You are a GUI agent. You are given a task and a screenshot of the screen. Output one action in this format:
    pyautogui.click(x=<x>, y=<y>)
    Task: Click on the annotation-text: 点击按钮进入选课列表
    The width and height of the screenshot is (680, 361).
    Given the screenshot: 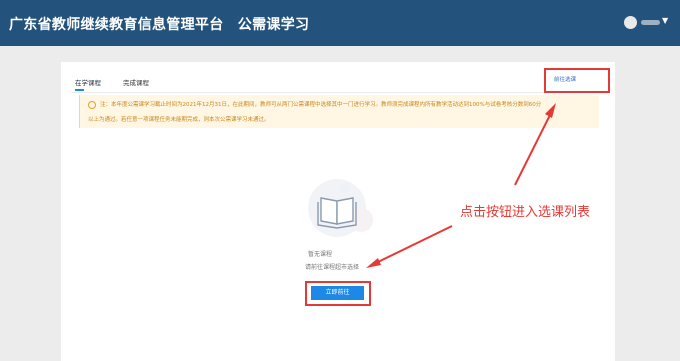 What is the action you would take?
    pyautogui.click(x=525, y=212)
    